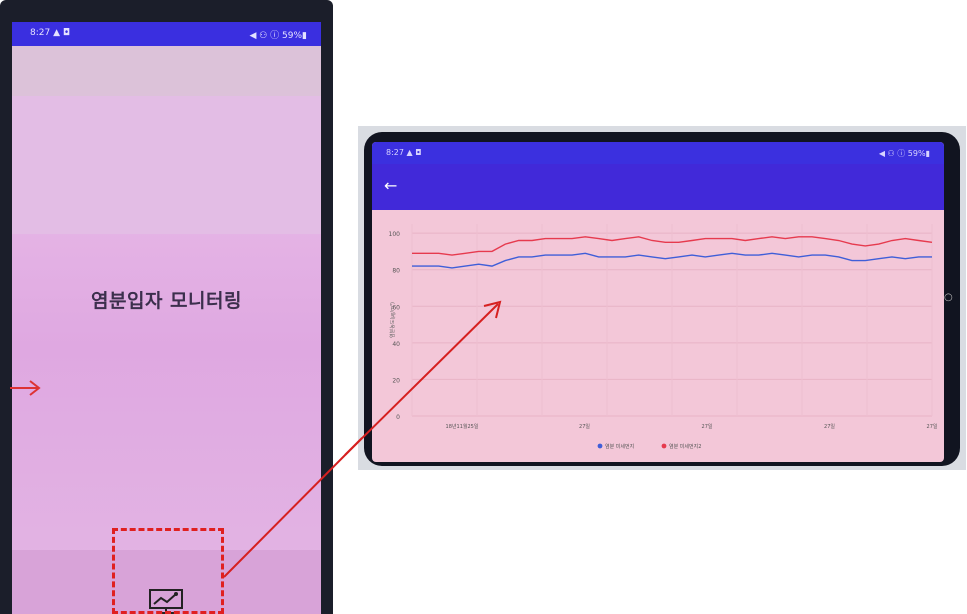 The width and height of the screenshot is (967, 614). Describe the element at coordinates (166, 34) in the screenshot. I see `left-status-bar: 8:27 ▲ ◘ ◀ ⚇ ⓘ 59%▮` at that location.